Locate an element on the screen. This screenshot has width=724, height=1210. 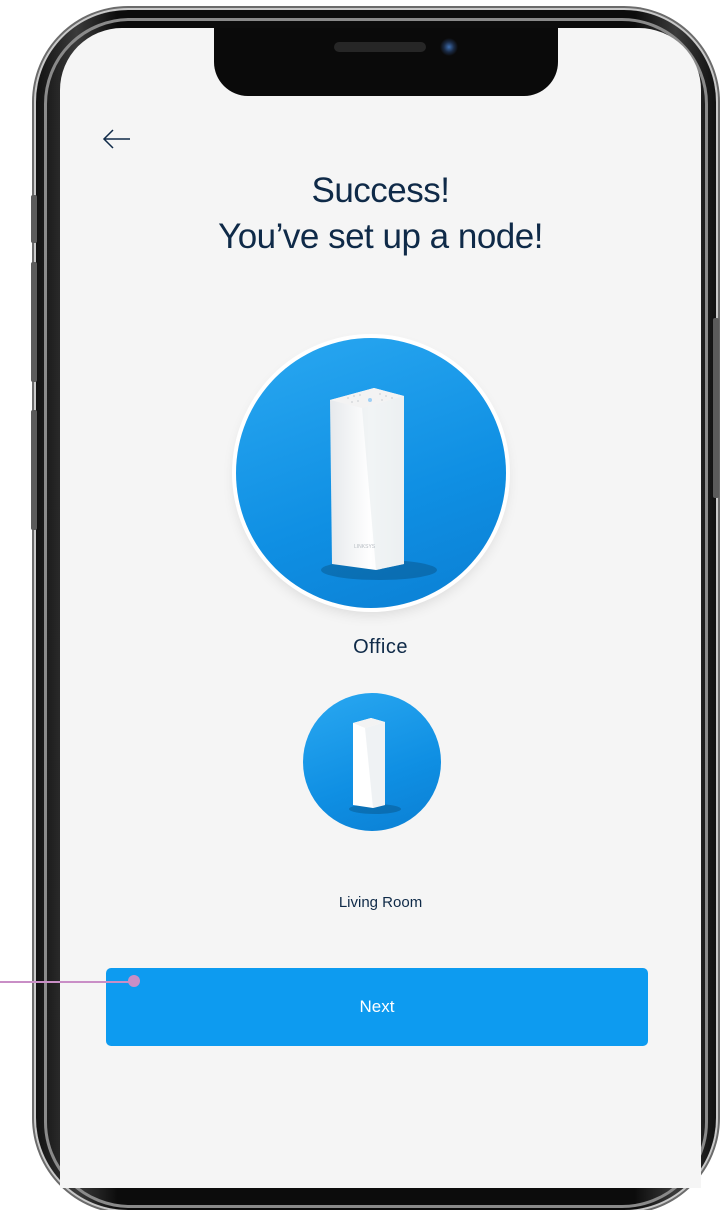
secondary-node-name: Living Room is located at coordinates (380, 902).